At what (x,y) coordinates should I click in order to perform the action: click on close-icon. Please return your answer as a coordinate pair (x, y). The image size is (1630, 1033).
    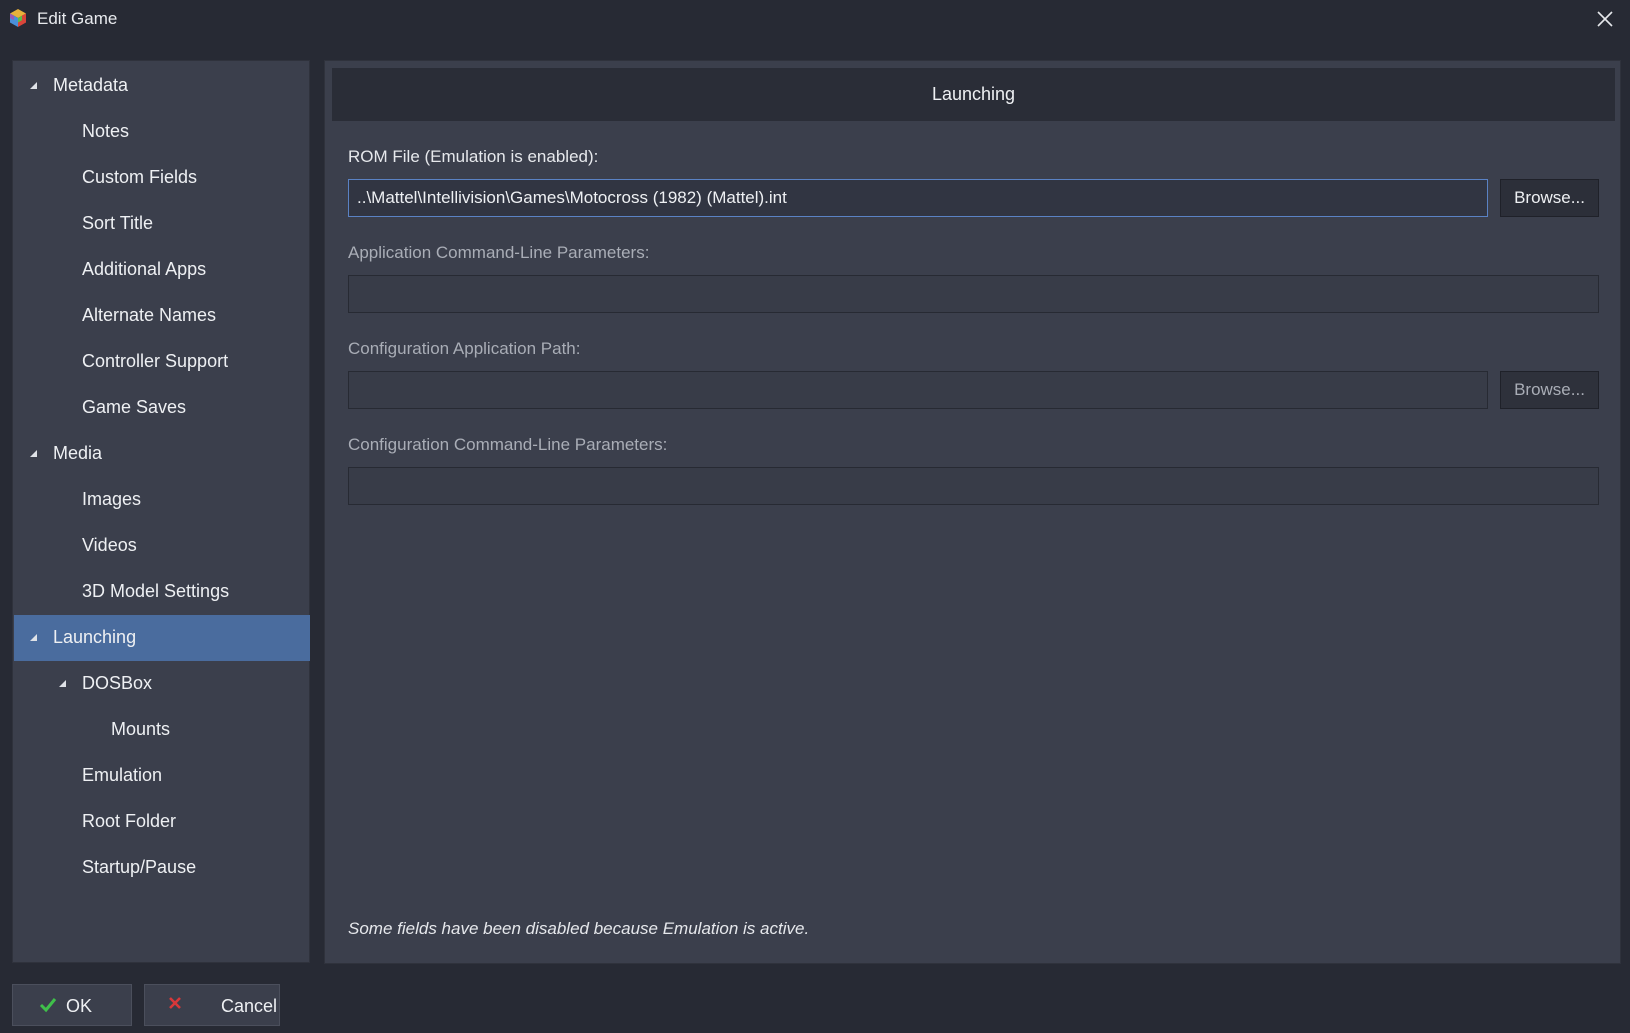
    Looking at the image, I should click on (1605, 19).